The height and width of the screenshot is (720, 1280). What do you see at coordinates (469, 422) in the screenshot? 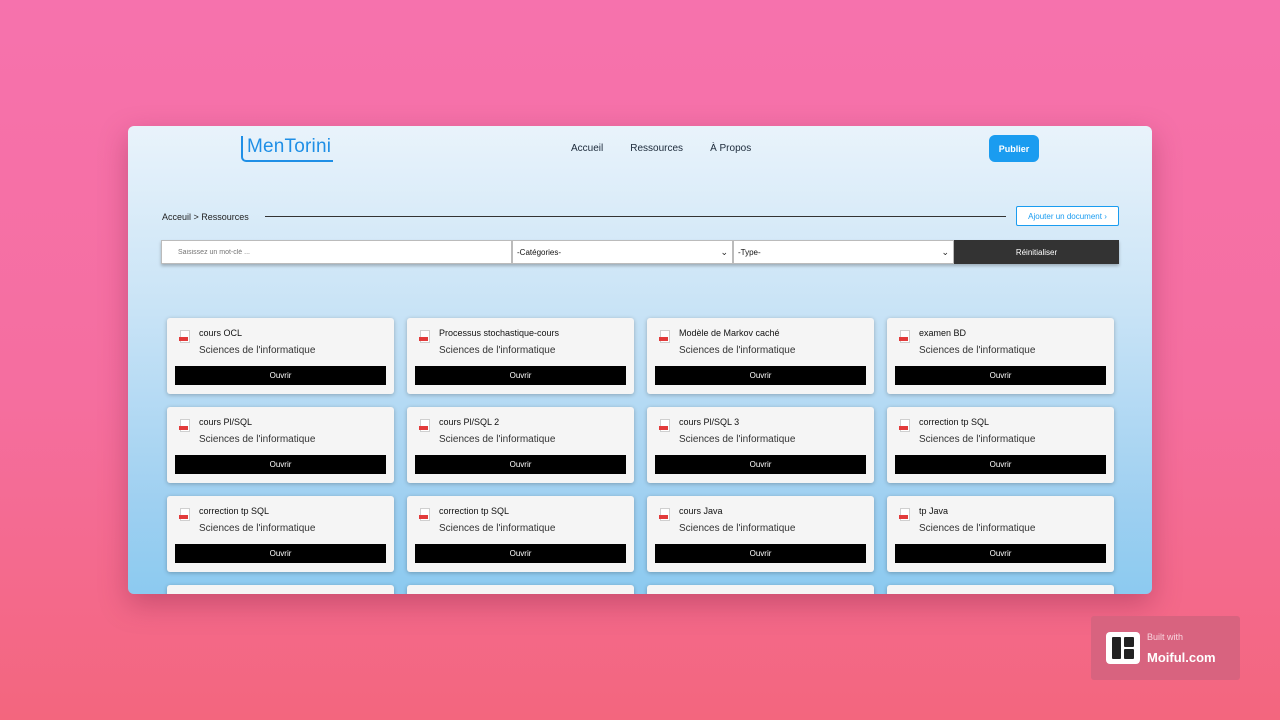
I see `document-title: cours Pl/SQL 2` at bounding box center [469, 422].